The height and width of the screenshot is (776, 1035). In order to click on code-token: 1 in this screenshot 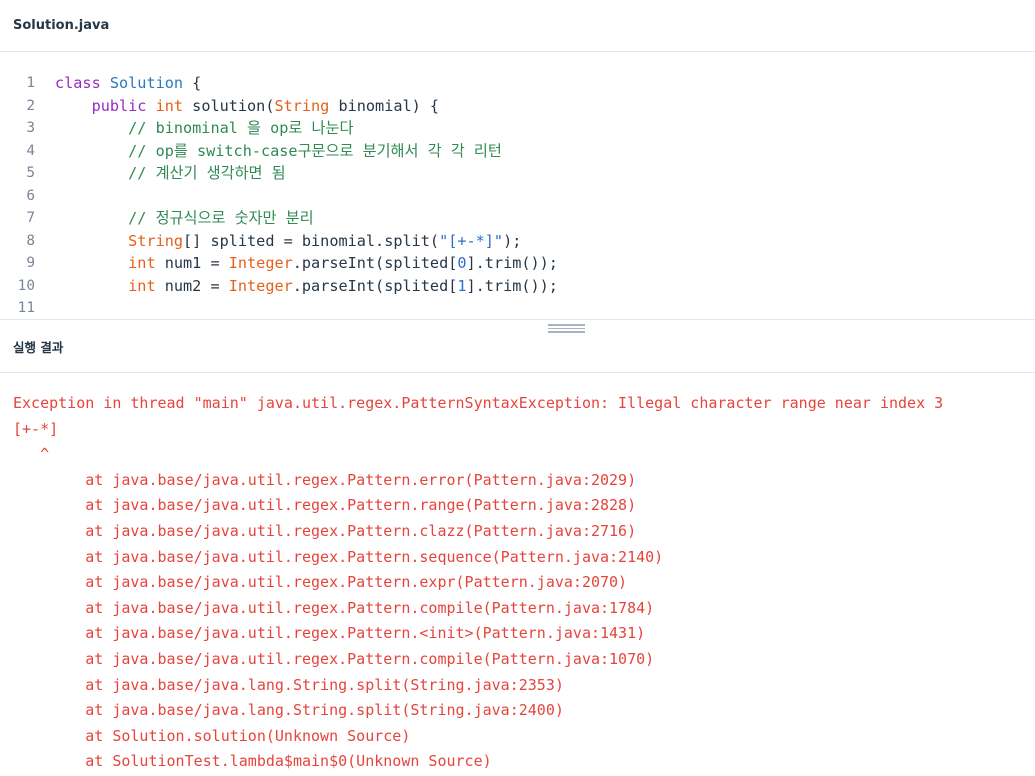, I will do `click(462, 285)`.